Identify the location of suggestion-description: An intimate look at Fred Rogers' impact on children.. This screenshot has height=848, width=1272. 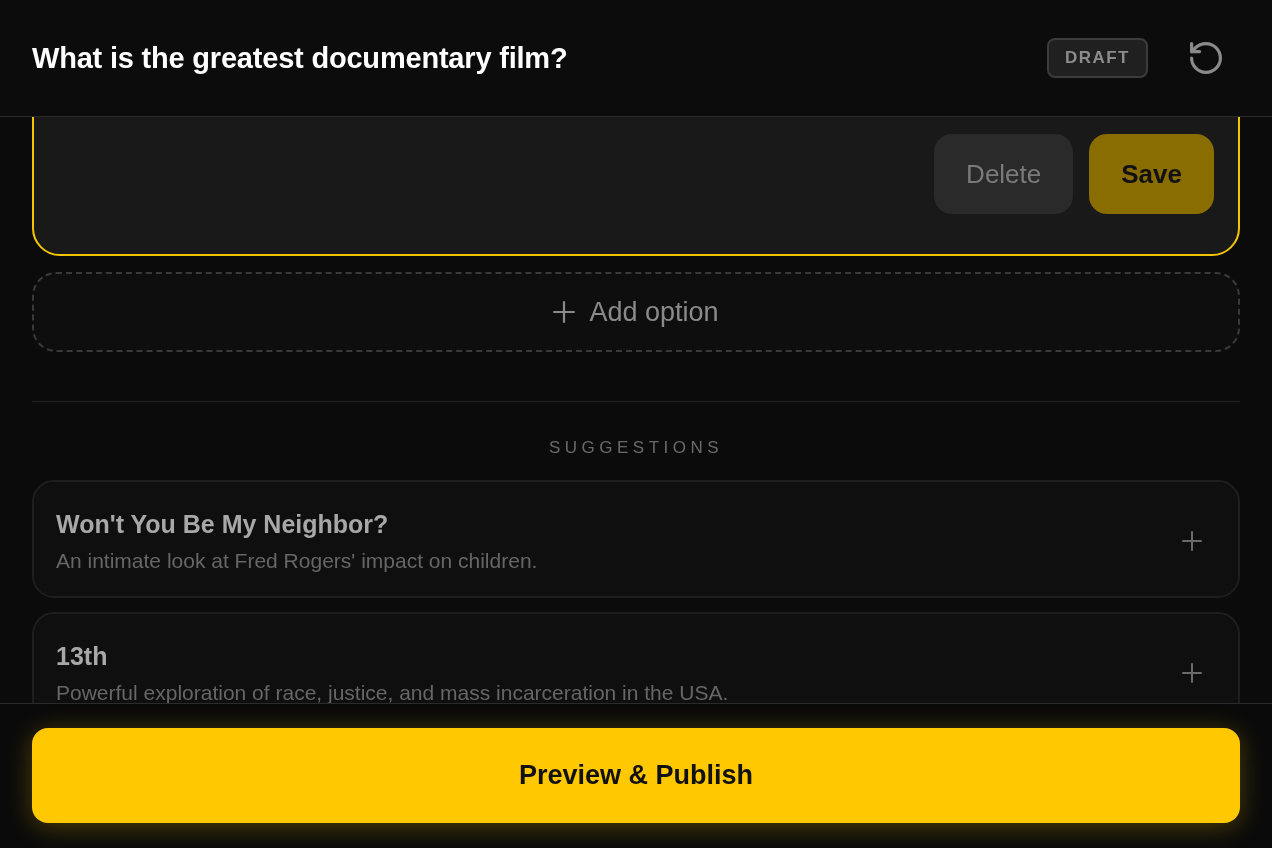
(297, 560).